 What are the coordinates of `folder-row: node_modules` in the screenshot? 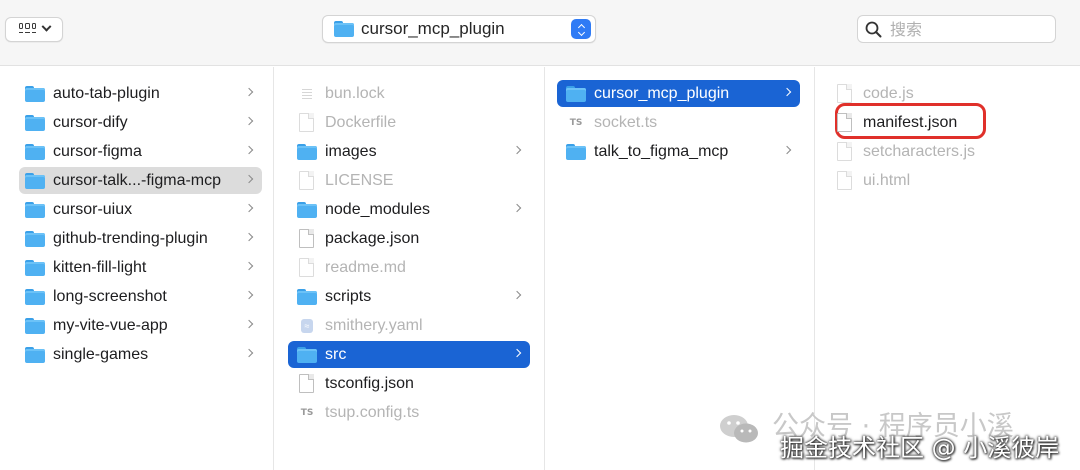 It's located at (409, 209).